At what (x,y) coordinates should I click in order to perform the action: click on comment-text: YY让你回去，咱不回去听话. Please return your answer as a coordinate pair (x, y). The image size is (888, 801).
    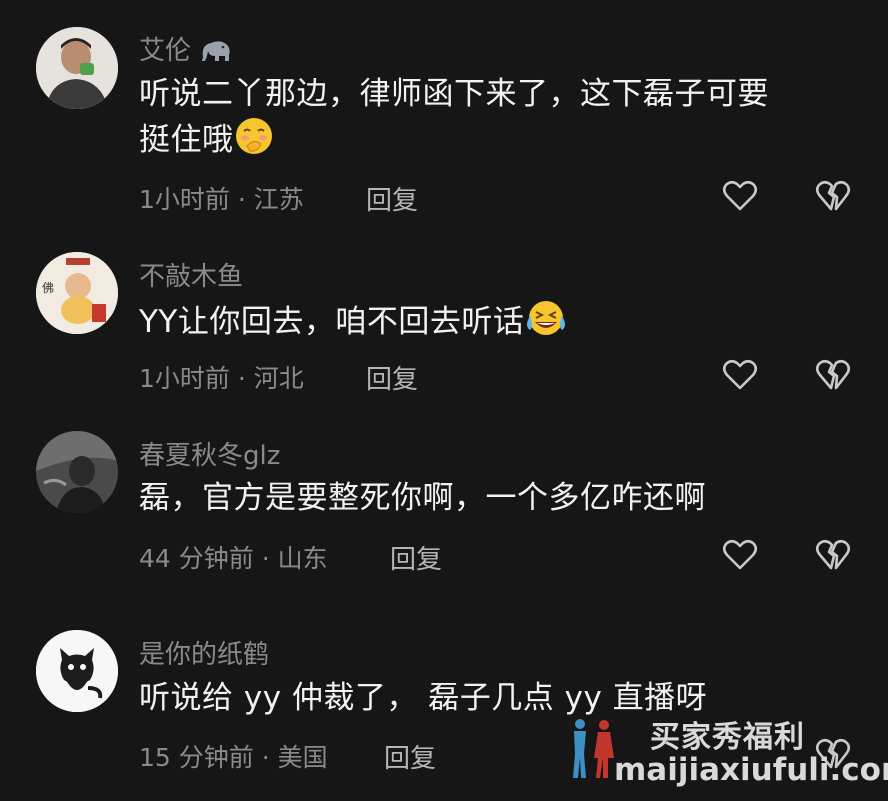
    Looking at the image, I should click on (489, 324).